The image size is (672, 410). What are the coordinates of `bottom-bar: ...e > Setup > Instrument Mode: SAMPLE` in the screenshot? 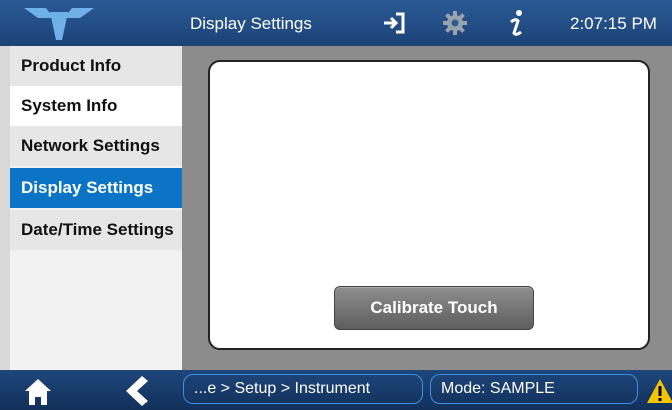 It's located at (336, 390).